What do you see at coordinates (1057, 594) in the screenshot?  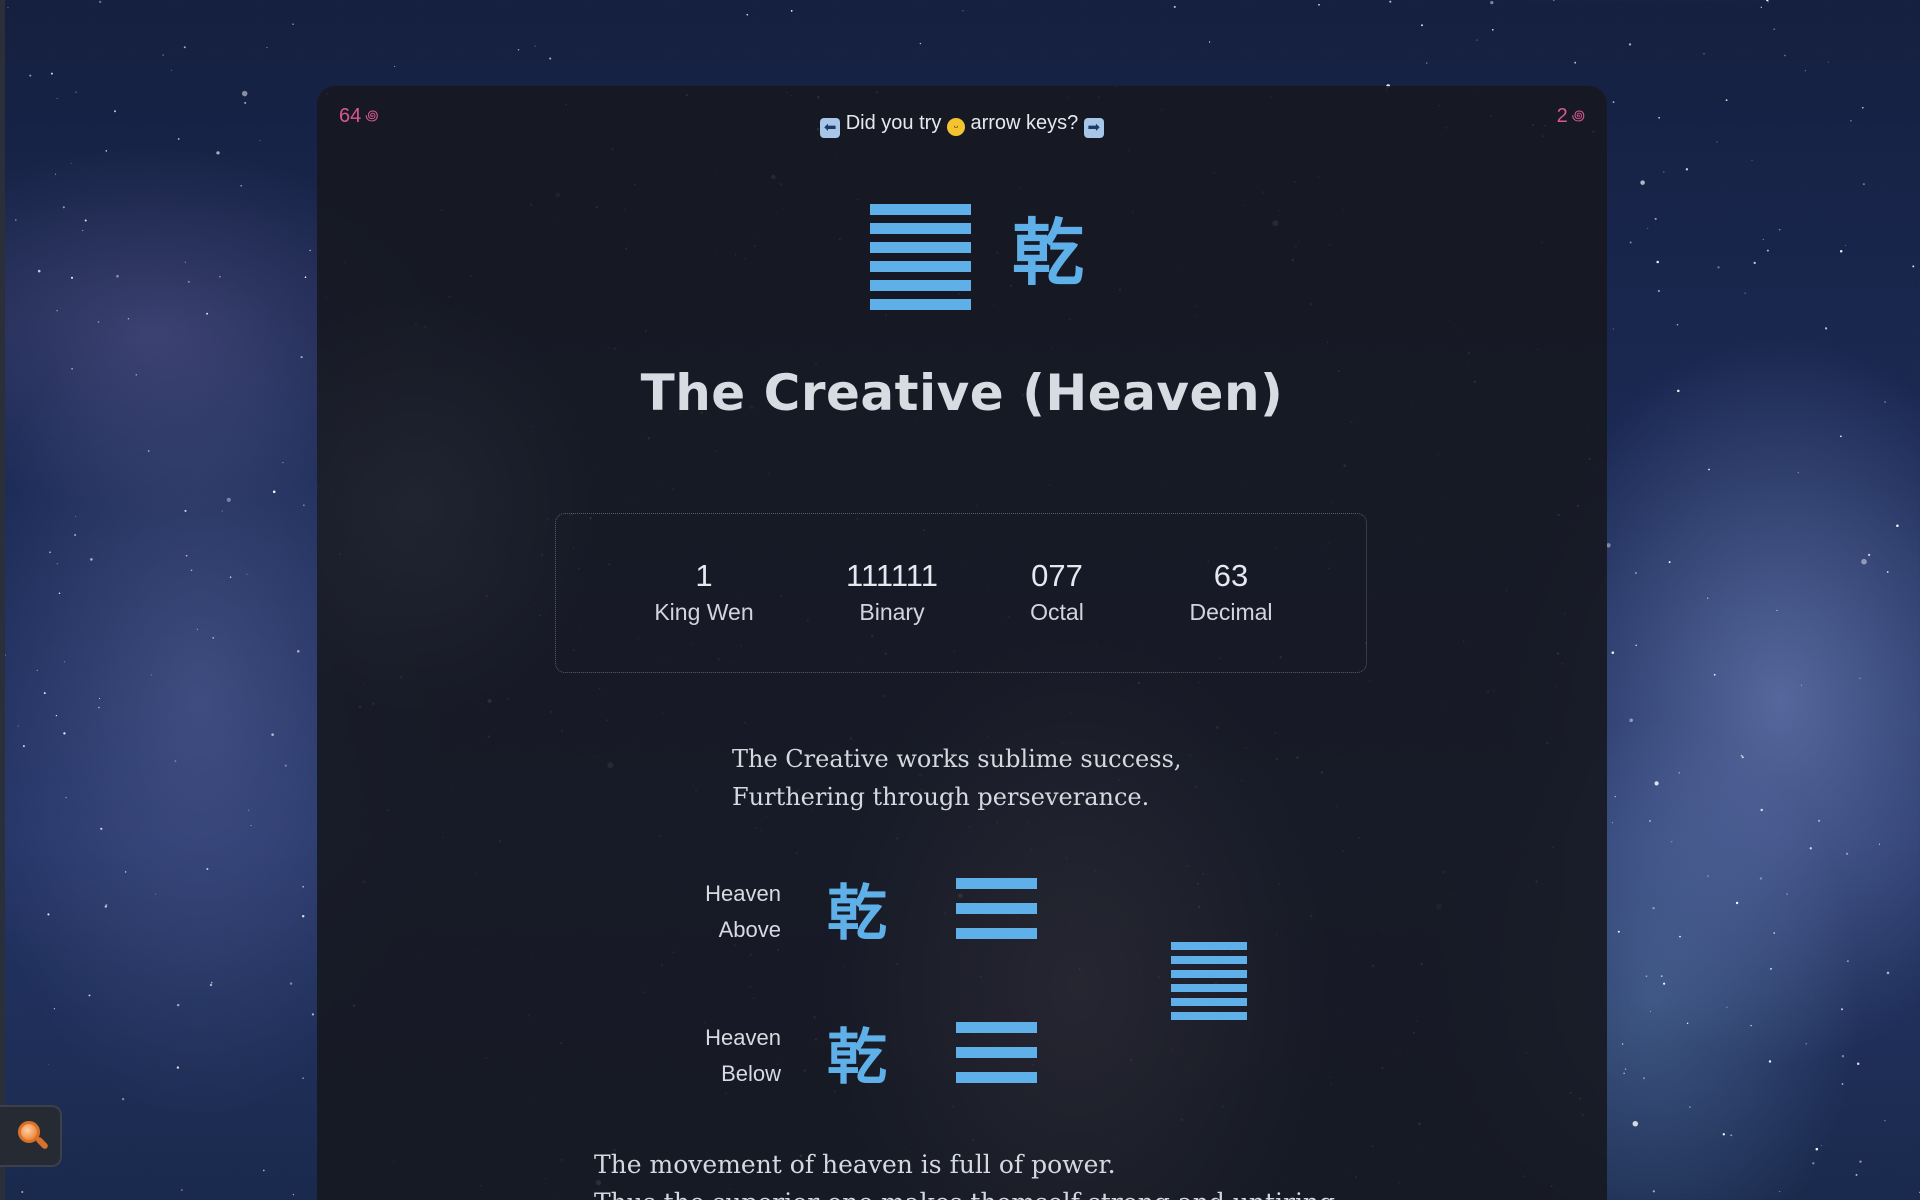 I see `stat-octal: 077 Octal` at bounding box center [1057, 594].